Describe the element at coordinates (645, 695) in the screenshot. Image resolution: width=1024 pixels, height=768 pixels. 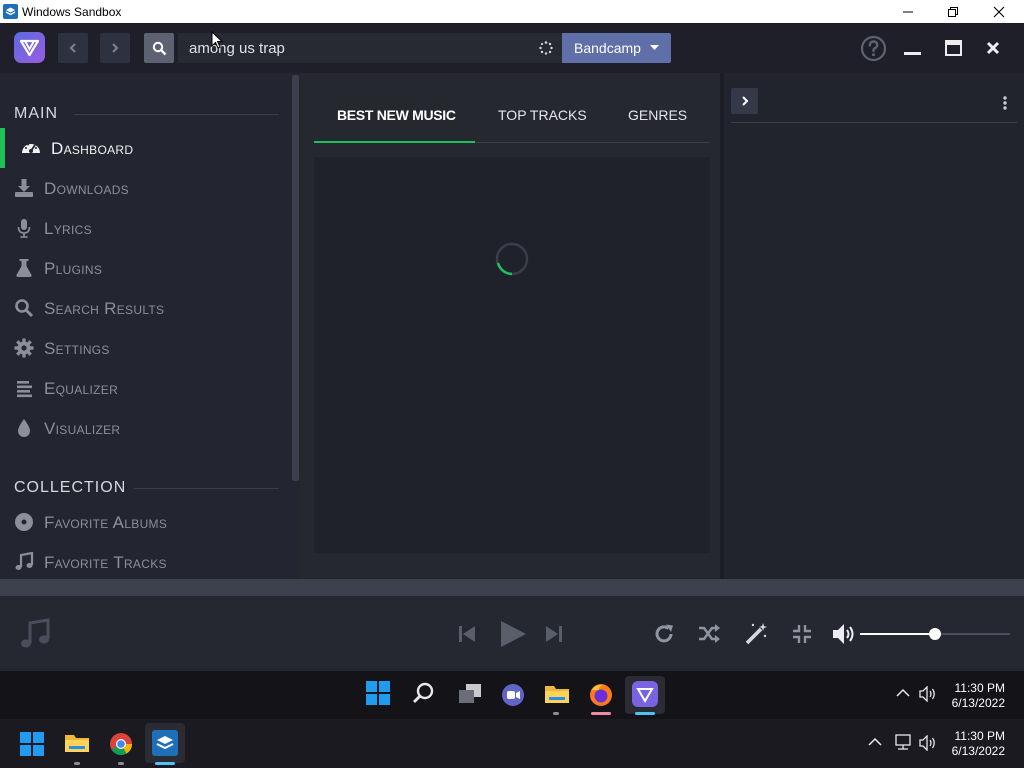
I see `app-taskbar-button` at that location.